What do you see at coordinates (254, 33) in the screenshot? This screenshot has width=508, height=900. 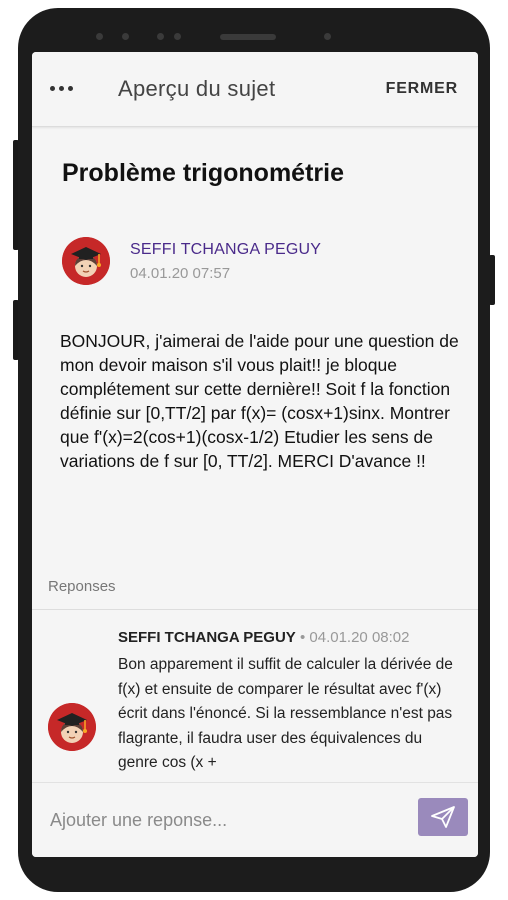 I see `phone-top-bezel` at bounding box center [254, 33].